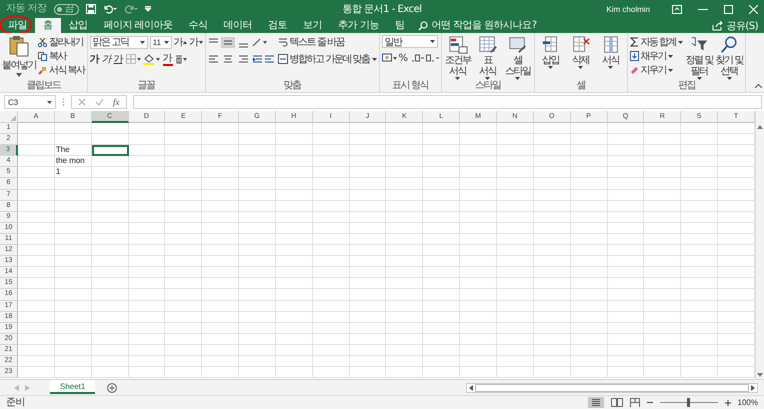  I want to click on delete-cells-button: 삭제, so click(580, 52).